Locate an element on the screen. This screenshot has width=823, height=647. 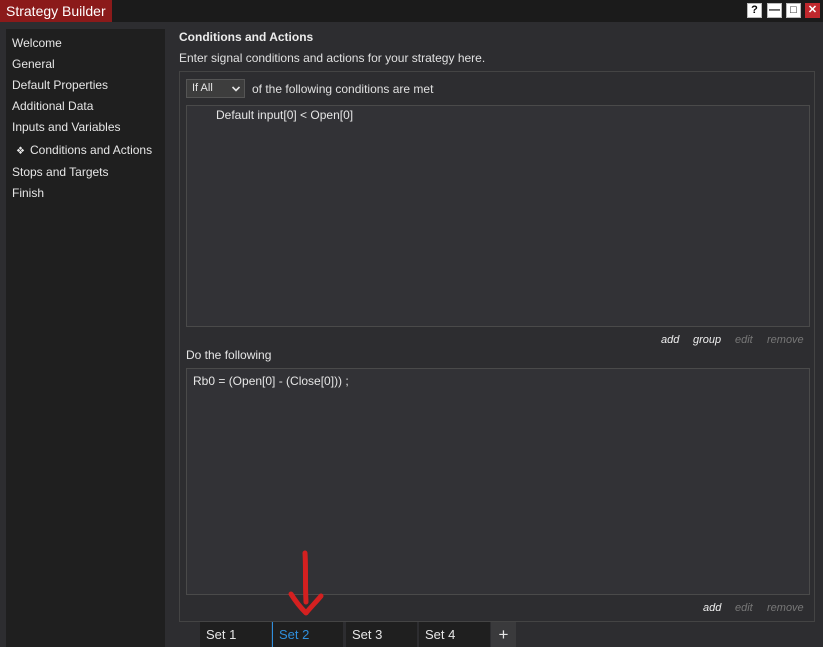
add-action-link: add is located at coordinates (712, 608).